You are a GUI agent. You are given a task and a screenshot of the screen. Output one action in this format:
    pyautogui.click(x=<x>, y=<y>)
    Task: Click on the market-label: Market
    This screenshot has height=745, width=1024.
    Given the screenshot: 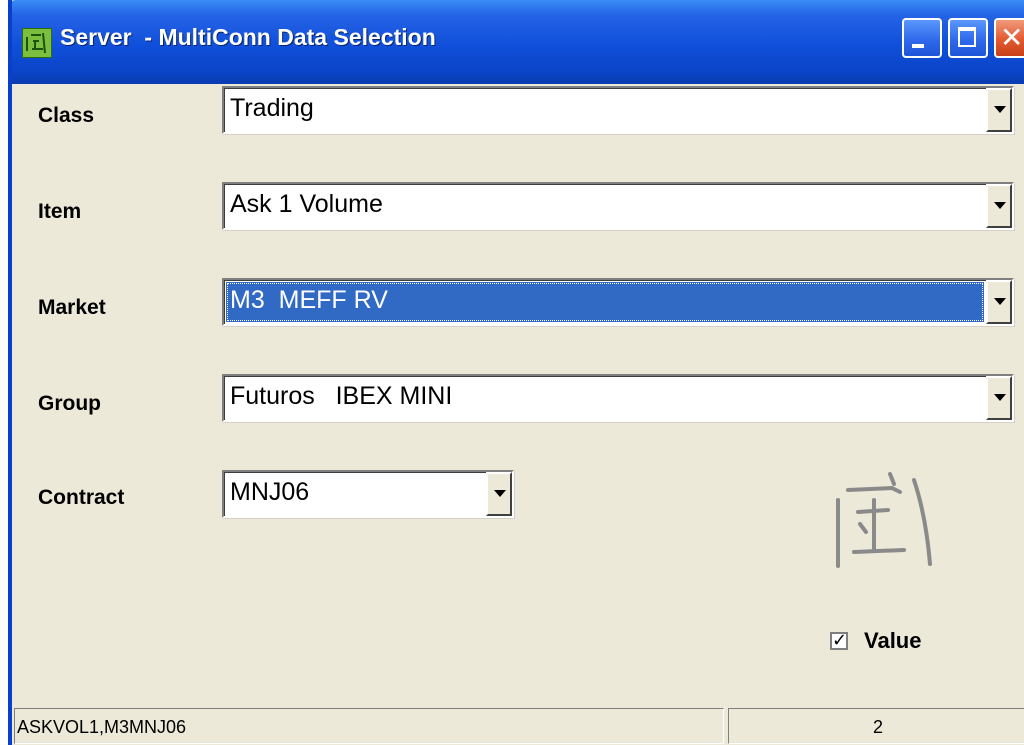 What is the action you would take?
    pyautogui.click(x=72, y=307)
    